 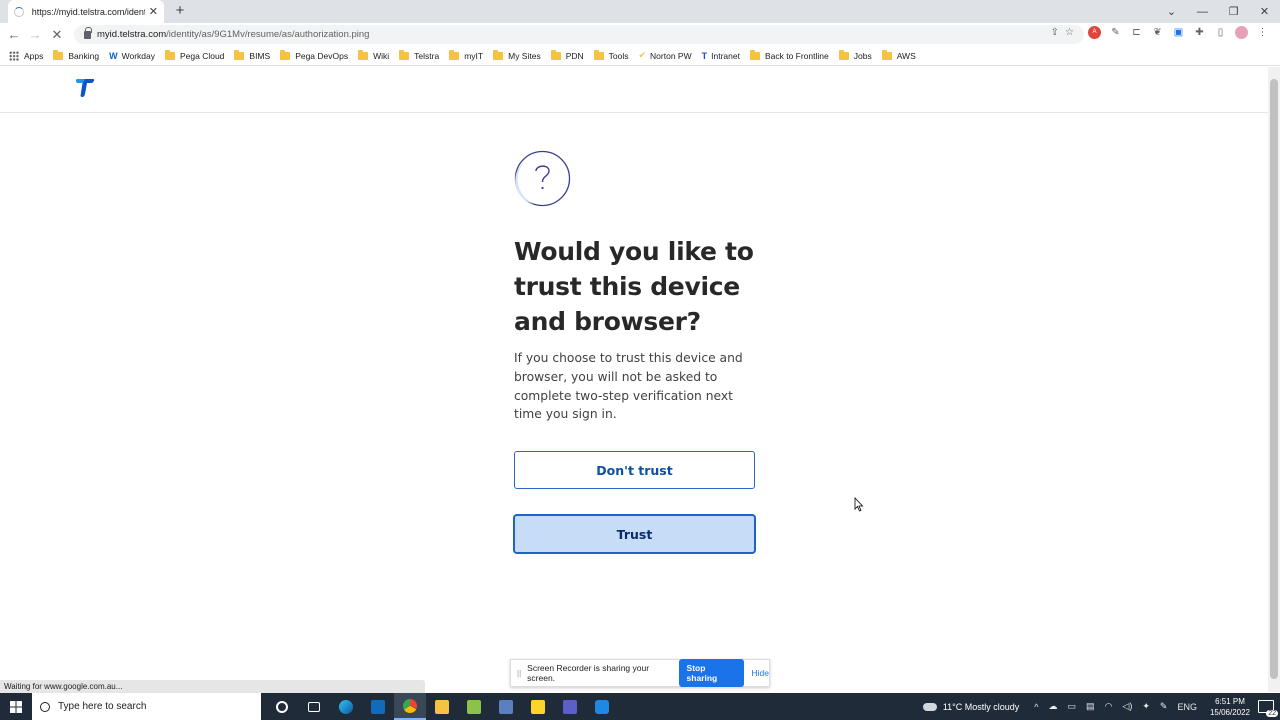 What do you see at coordinates (602, 706) in the screenshot?
I see `screen-recorder-icon` at bounding box center [602, 706].